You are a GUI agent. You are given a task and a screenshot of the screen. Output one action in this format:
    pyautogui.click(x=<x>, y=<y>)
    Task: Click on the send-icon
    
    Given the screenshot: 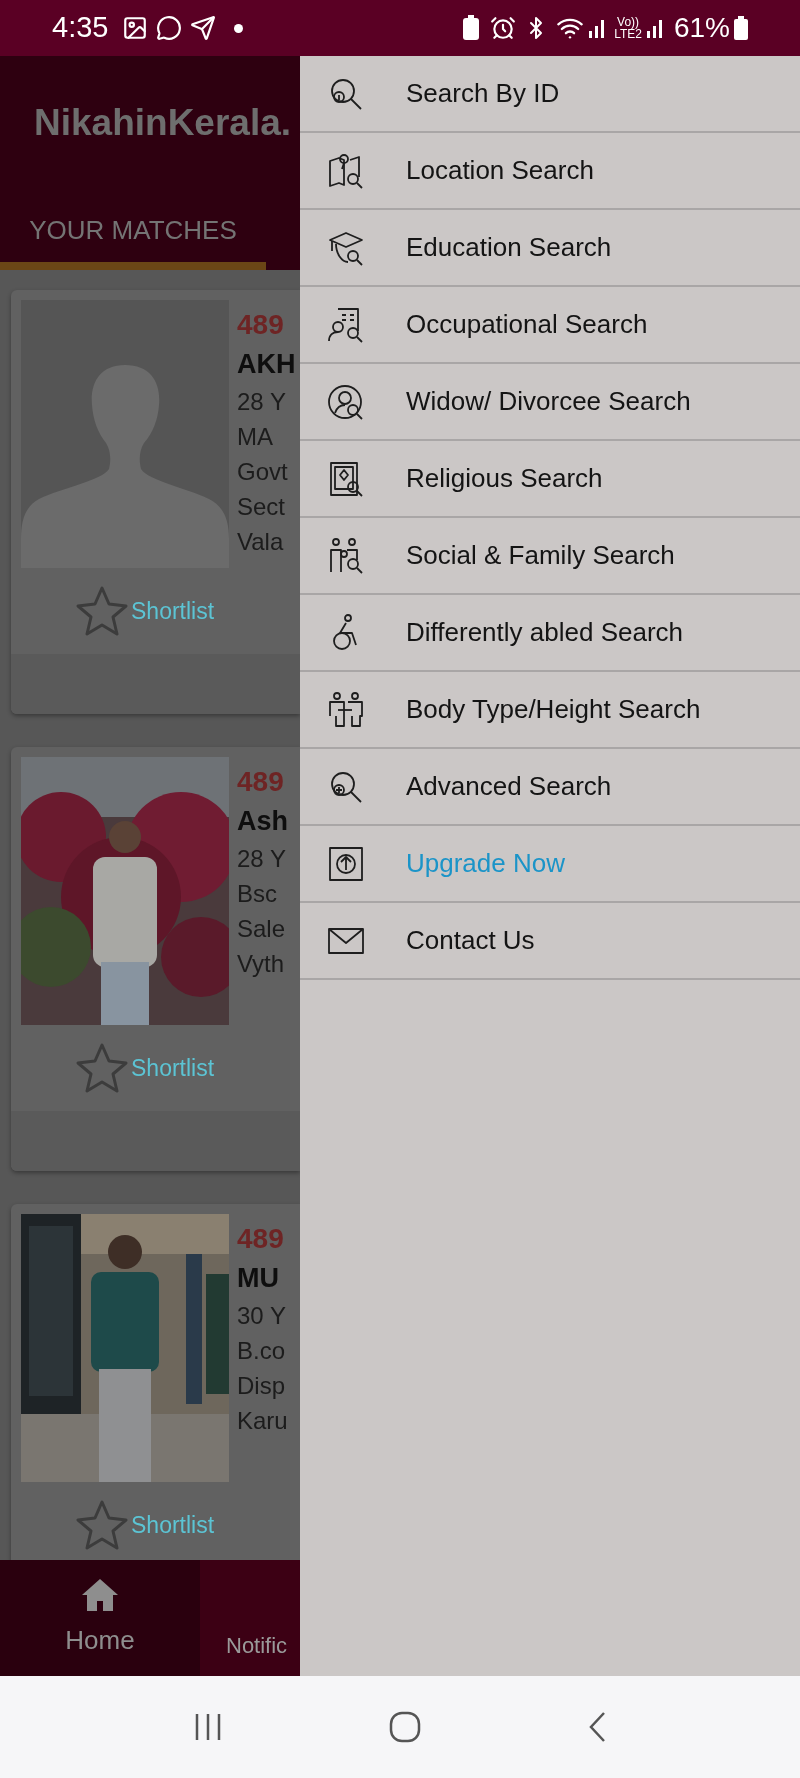 What is the action you would take?
    pyautogui.click(x=203, y=28)
    